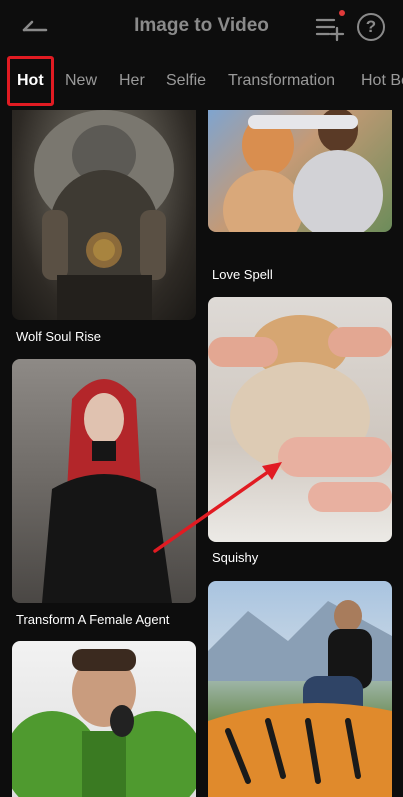 The image size is (403, 797). Describe the element at coordinates (201, 27) in the screenshot. I see `top-bar: Image to Video ?` at that location.